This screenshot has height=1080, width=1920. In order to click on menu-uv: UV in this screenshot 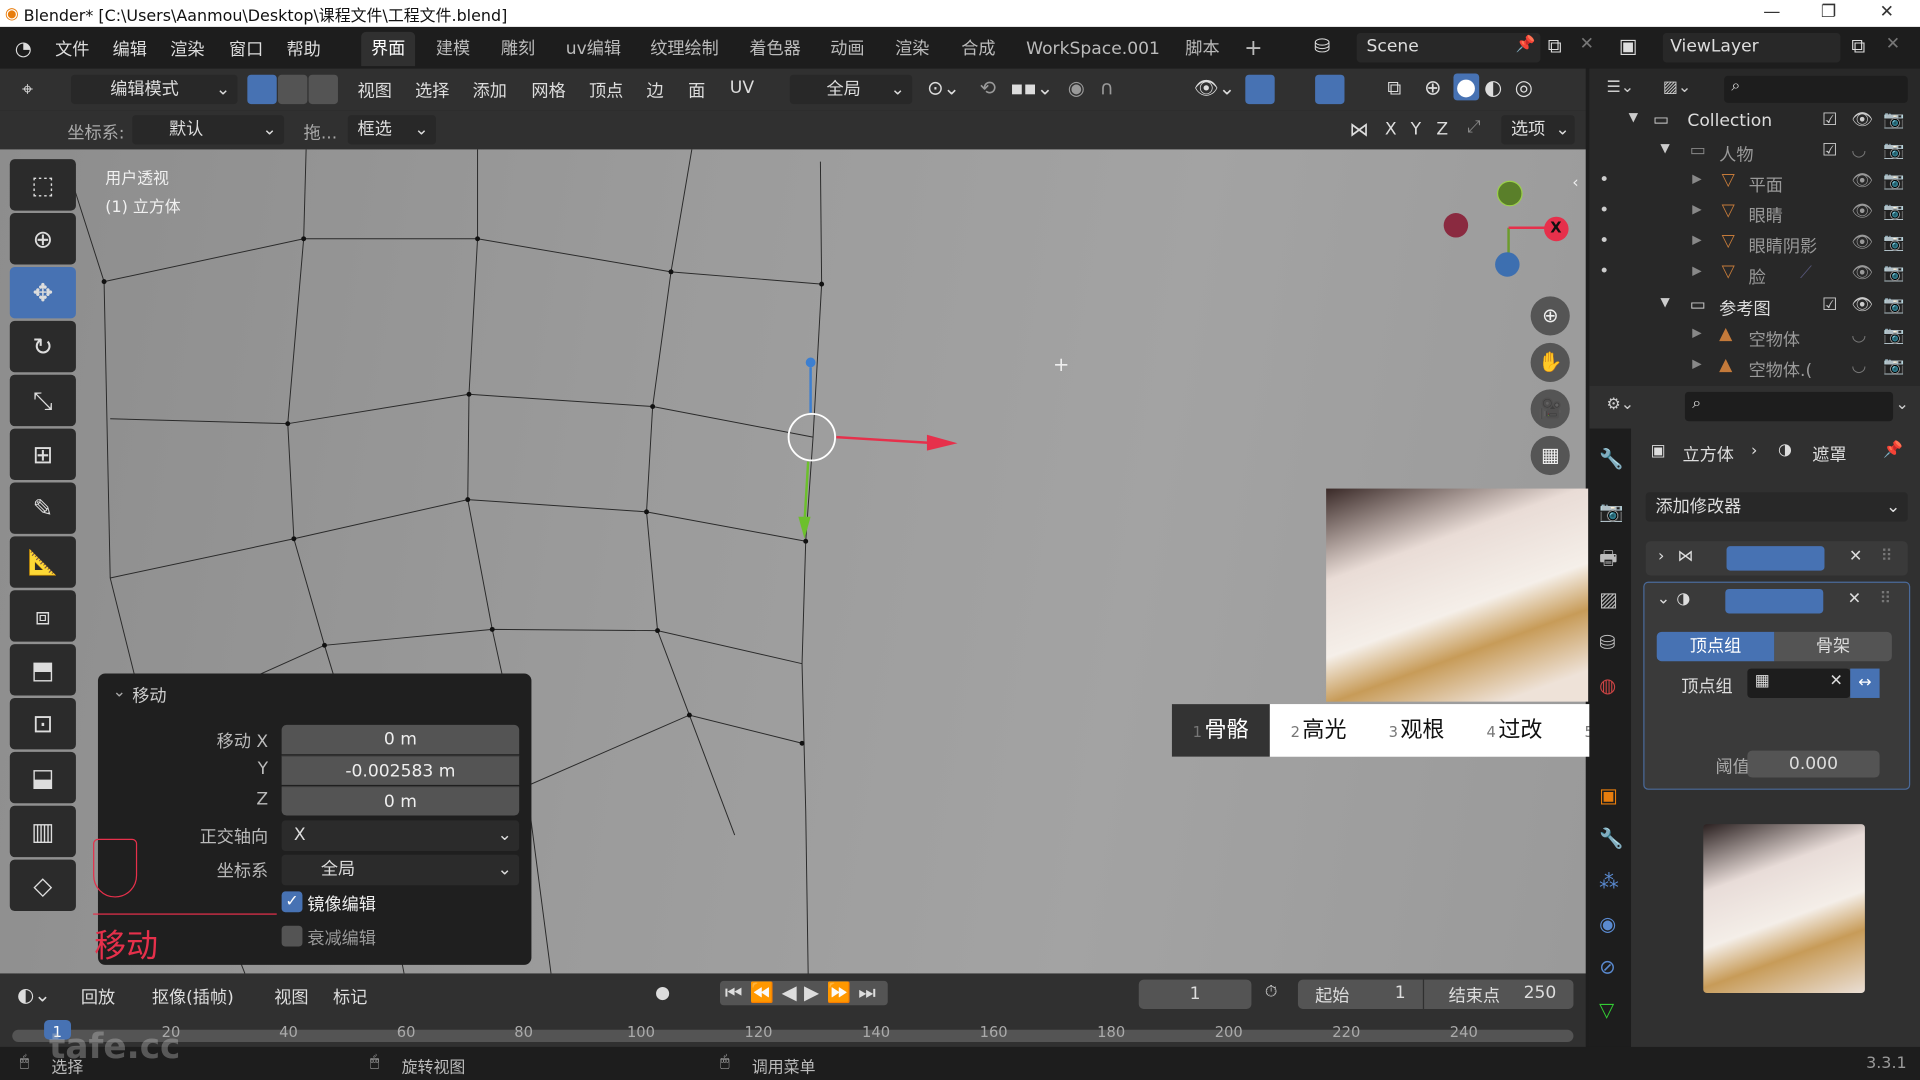, I will do `click(742, 88)`.